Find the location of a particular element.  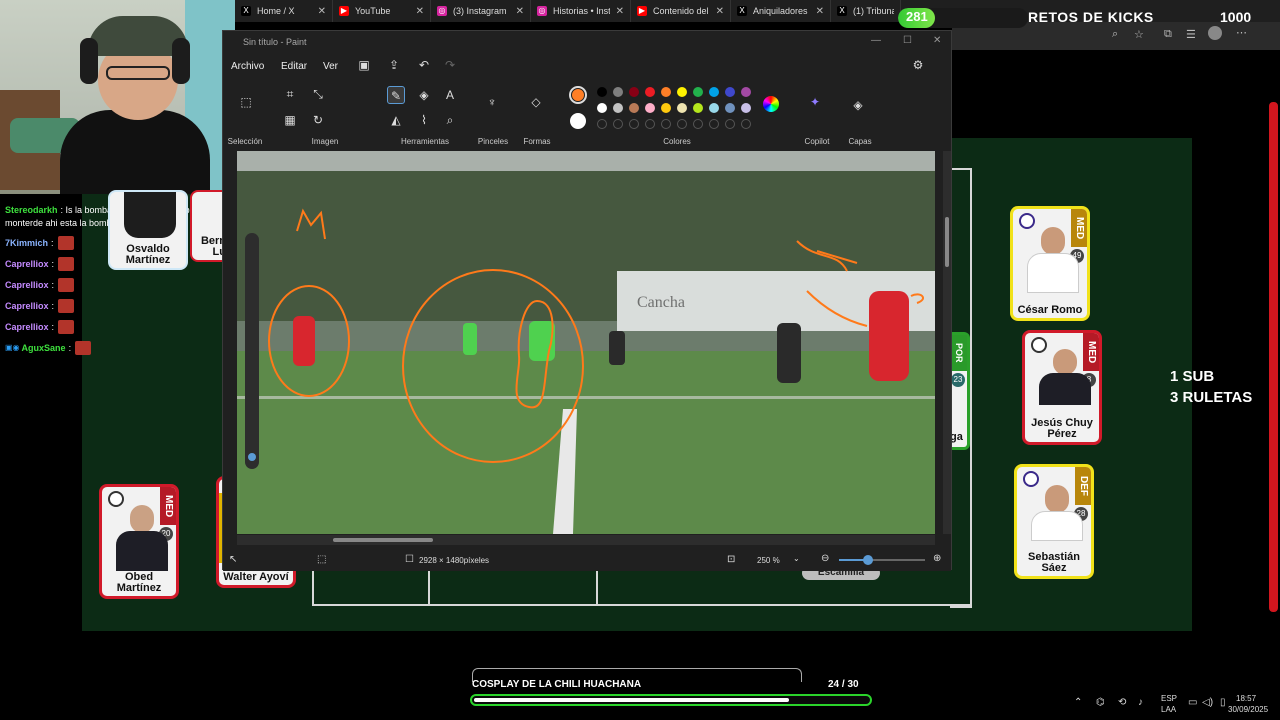

player-card-sebastian: DEF 28 Sebastián Sáez is located at coordinates (1054, 521).